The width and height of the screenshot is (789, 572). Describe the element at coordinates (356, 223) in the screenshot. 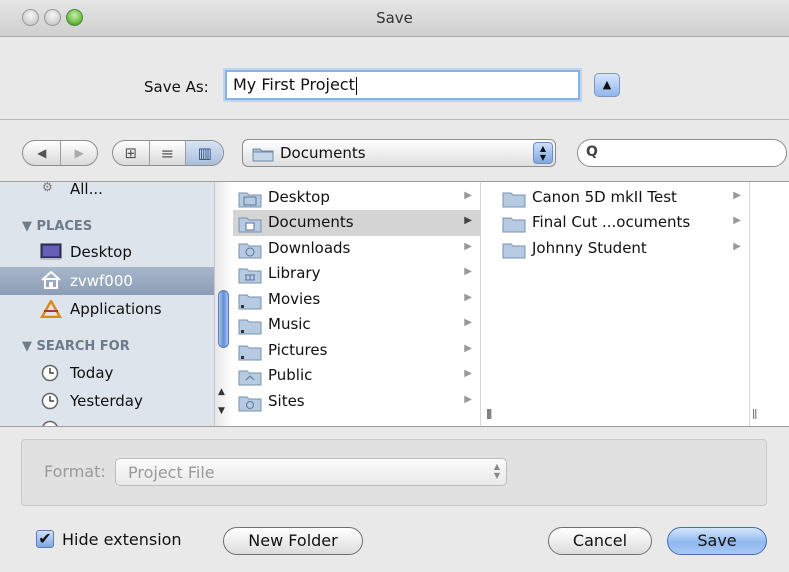

I see `list-item: Documents ▶` at that location.